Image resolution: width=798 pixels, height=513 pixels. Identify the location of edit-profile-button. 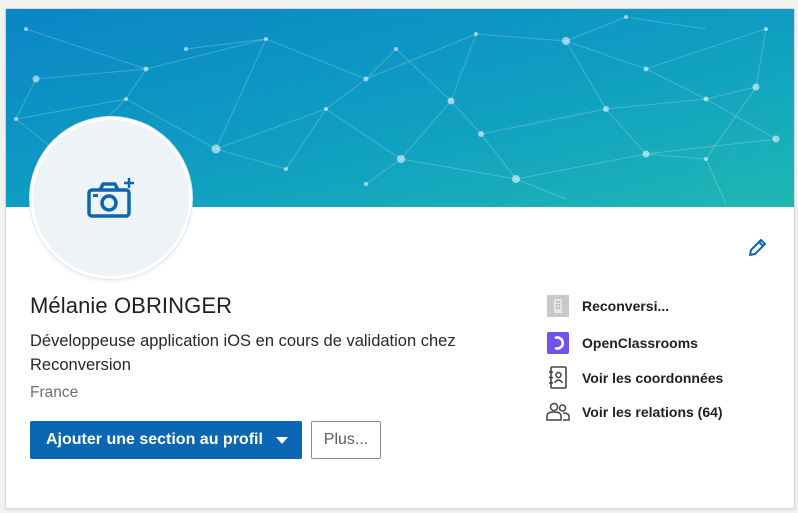
(757, 248).